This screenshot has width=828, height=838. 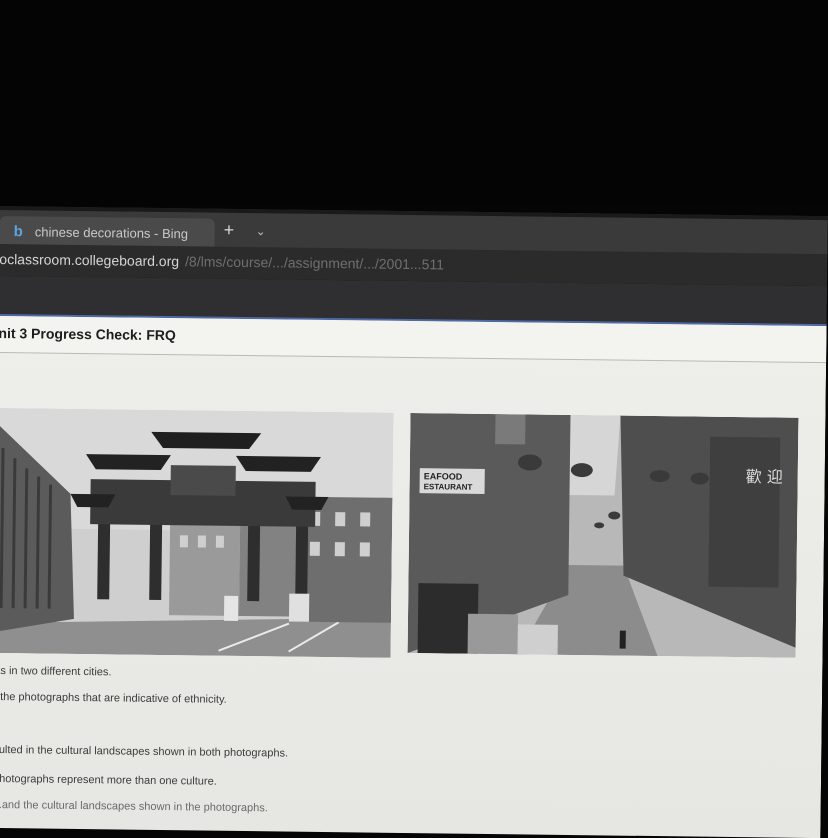 I want to click on chevron-down-icon: ⌄, so click(x=261, y=231).